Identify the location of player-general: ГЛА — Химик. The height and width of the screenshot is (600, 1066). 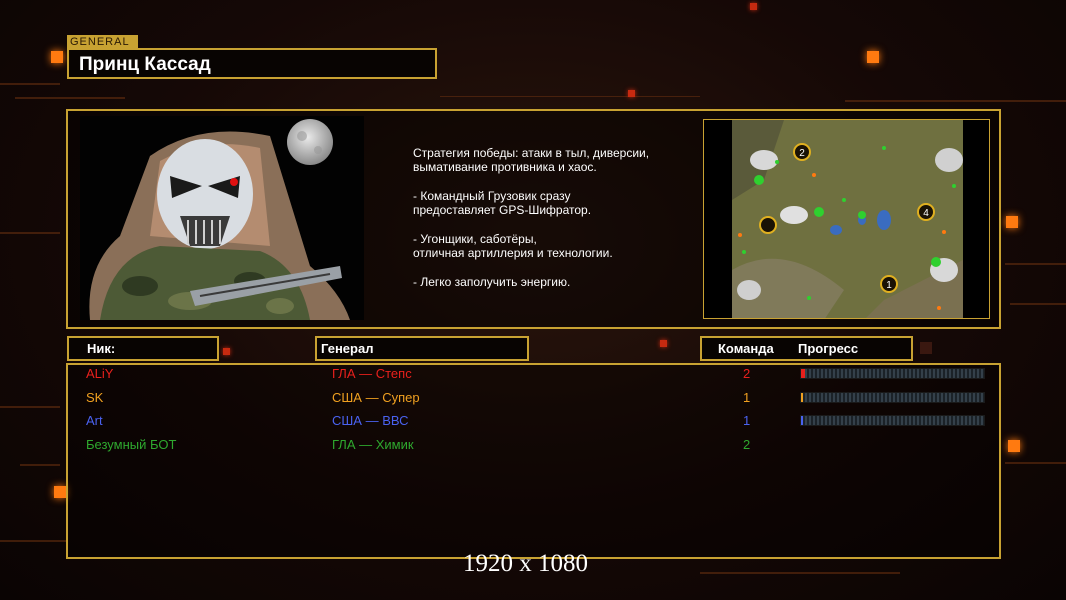
(373, 444).